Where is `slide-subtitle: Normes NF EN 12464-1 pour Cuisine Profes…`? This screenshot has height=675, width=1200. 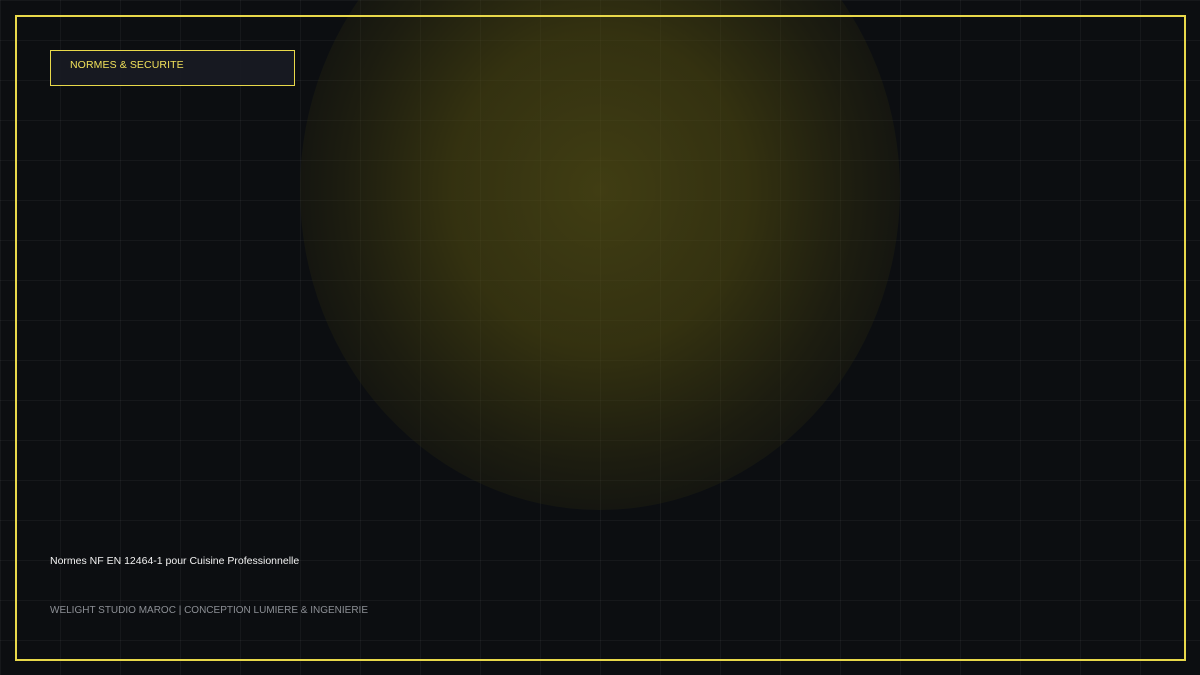
slide-subtitle: Normes NF EN 12464-1 pour Cuisine Profes… is located at coordinates (175, 561).